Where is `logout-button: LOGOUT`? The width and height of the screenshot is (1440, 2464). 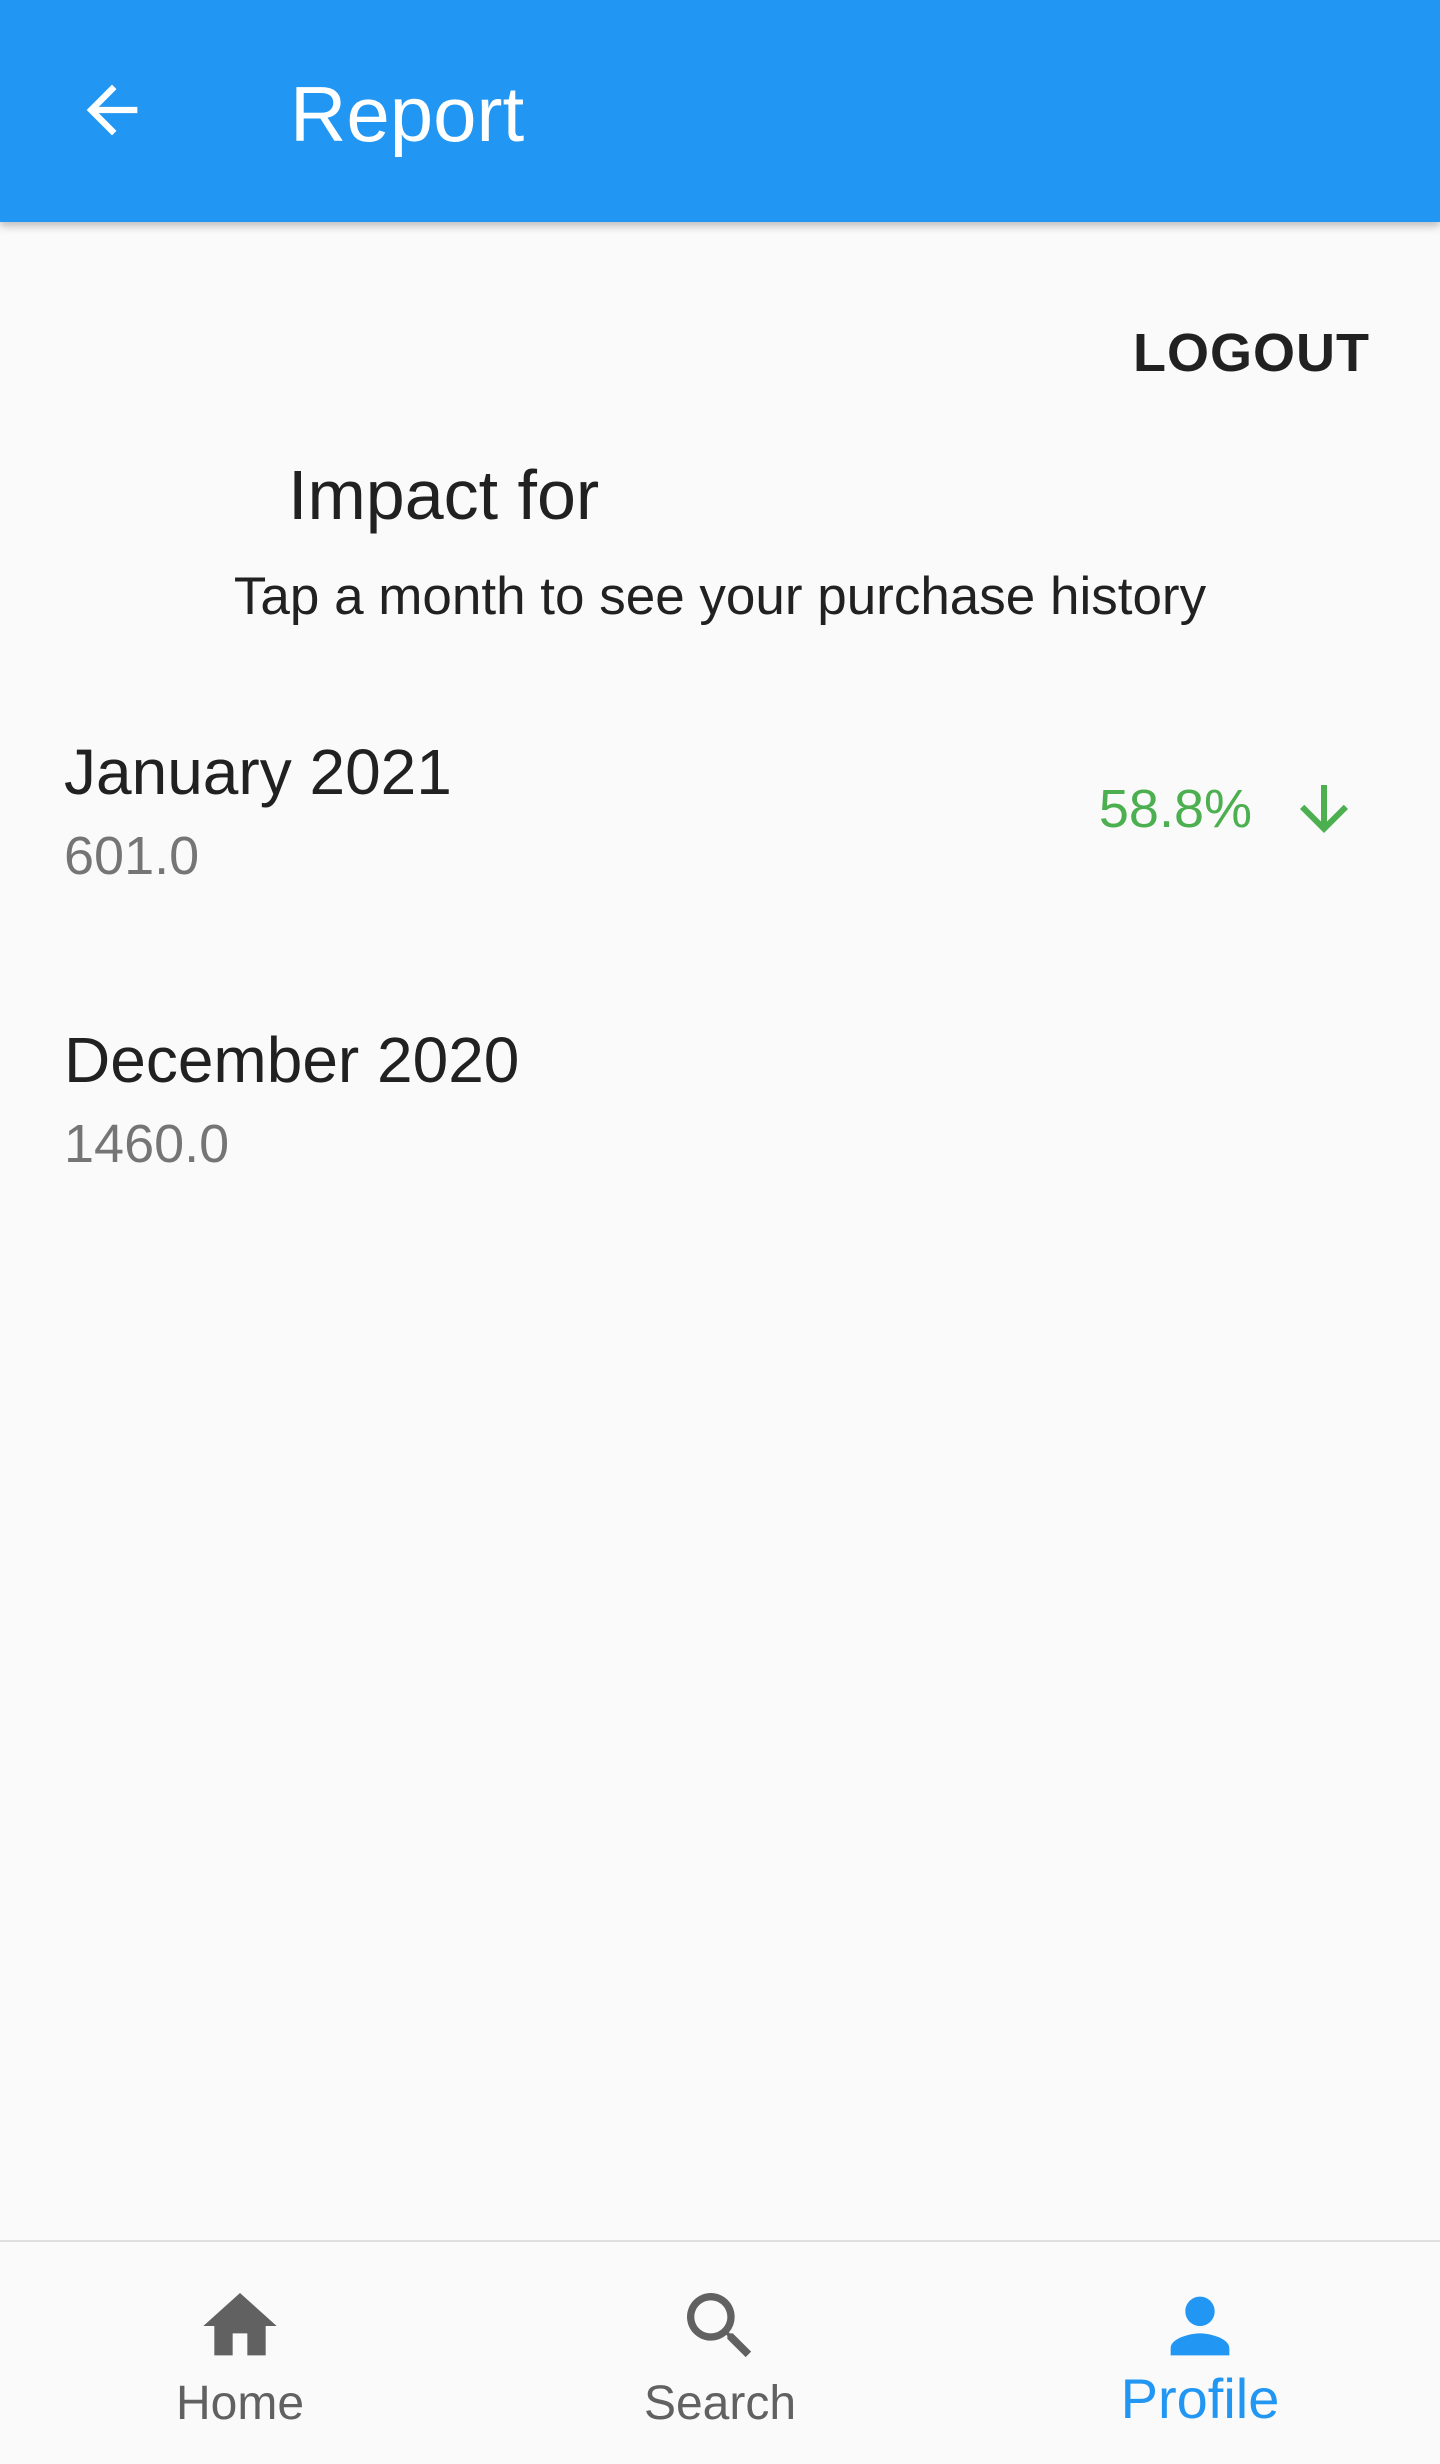
logout-button: LOGOUT is located at coordinates (1251, 353).